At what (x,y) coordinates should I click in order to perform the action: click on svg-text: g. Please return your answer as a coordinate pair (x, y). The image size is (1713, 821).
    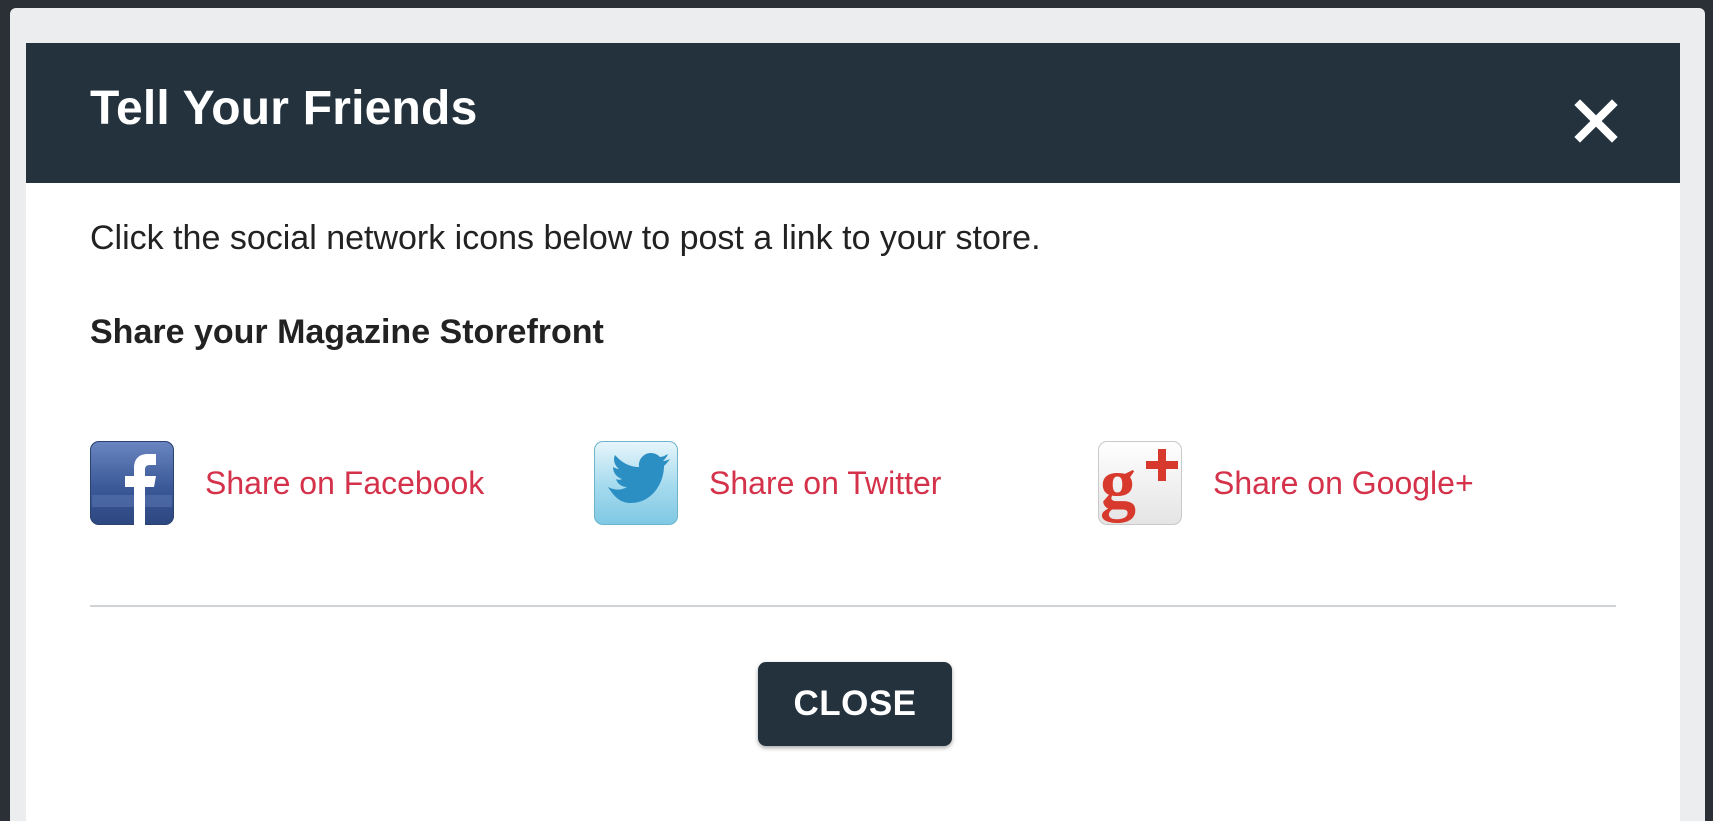
    Looking at the image, I should click on (1118, 483).